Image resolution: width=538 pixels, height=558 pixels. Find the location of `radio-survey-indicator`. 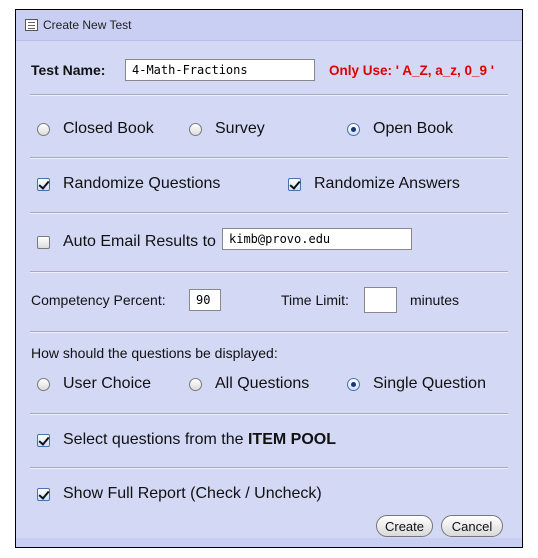

radio-survey-indicator is located at coordinates (195, 129).